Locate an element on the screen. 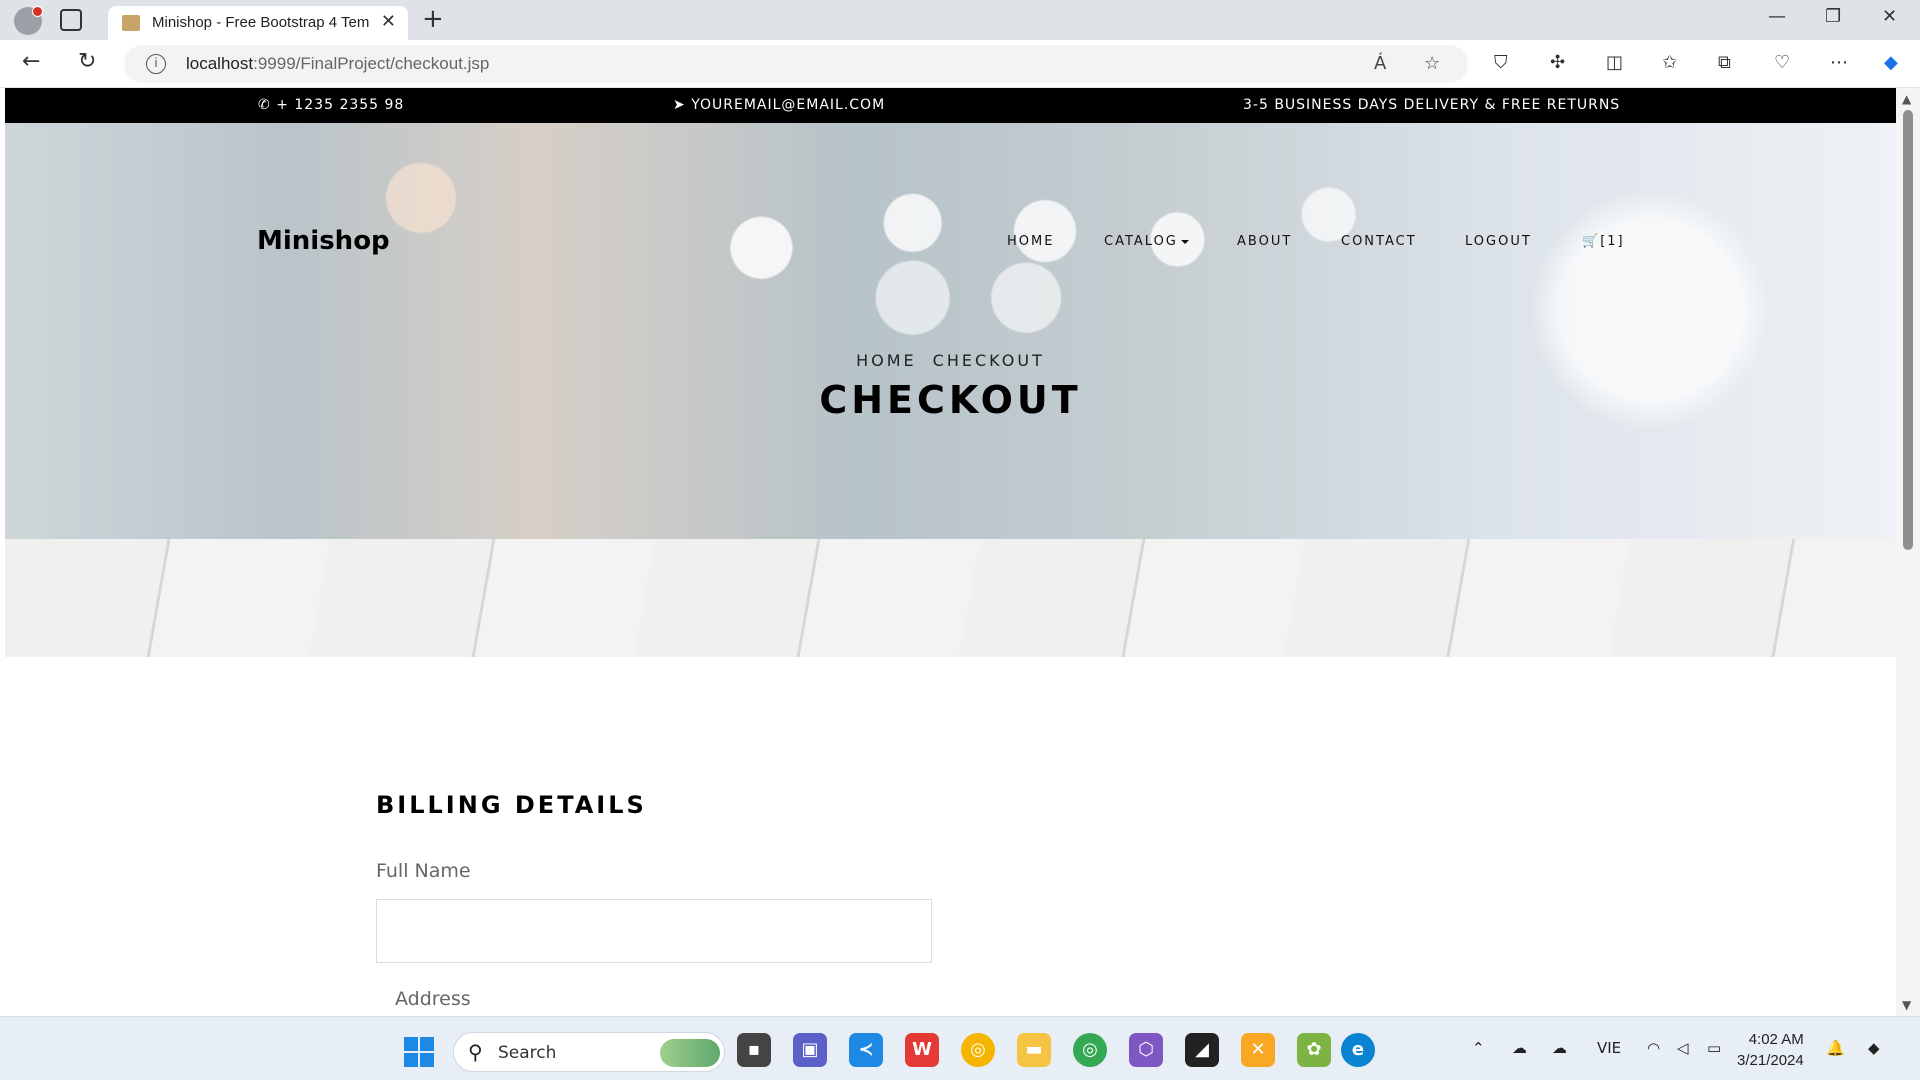 The image size is (1920, 1080). cart-icon: 🛒 is located at coordinates (1591, 241).